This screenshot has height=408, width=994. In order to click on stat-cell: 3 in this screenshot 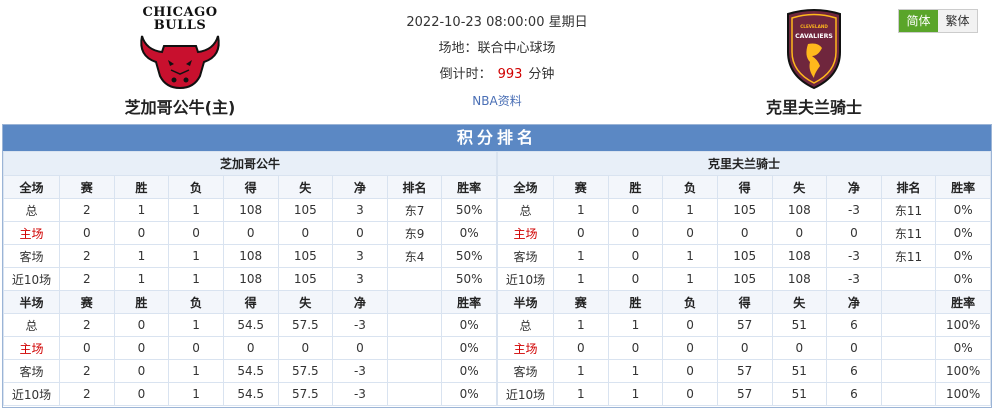, I will do `click(360, 279)`.